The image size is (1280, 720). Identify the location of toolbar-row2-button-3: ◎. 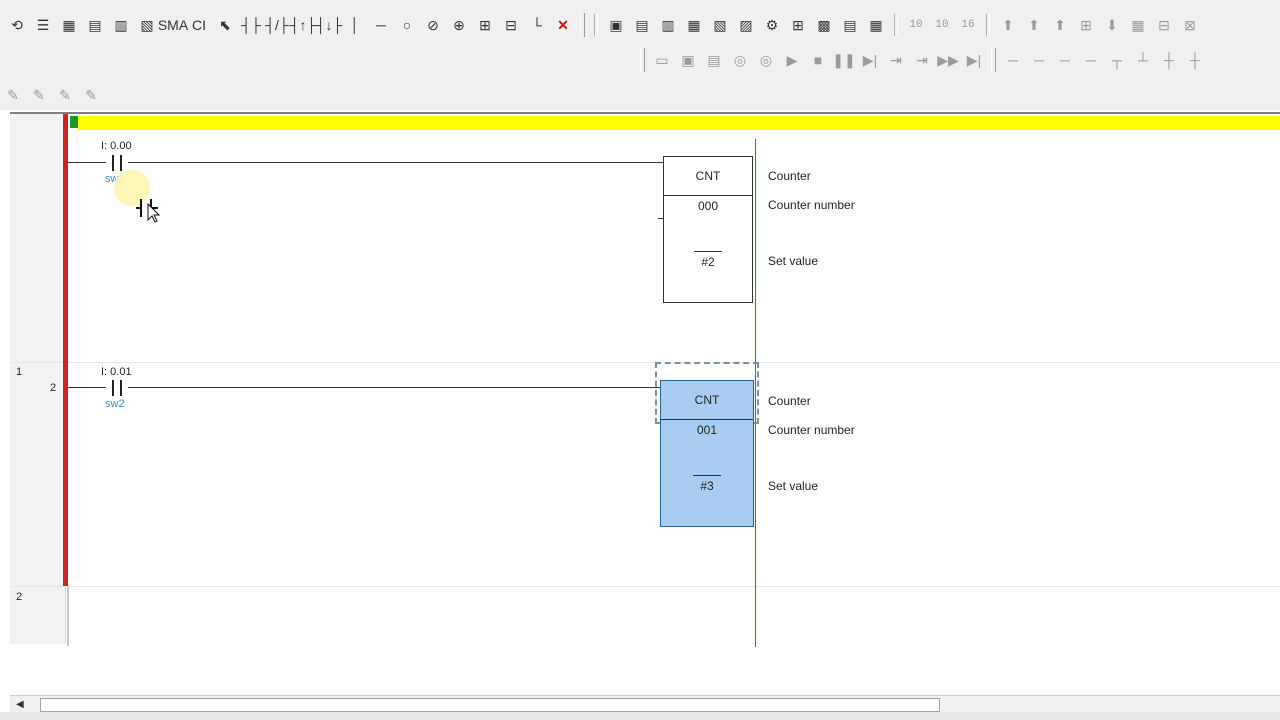
(740, 60).